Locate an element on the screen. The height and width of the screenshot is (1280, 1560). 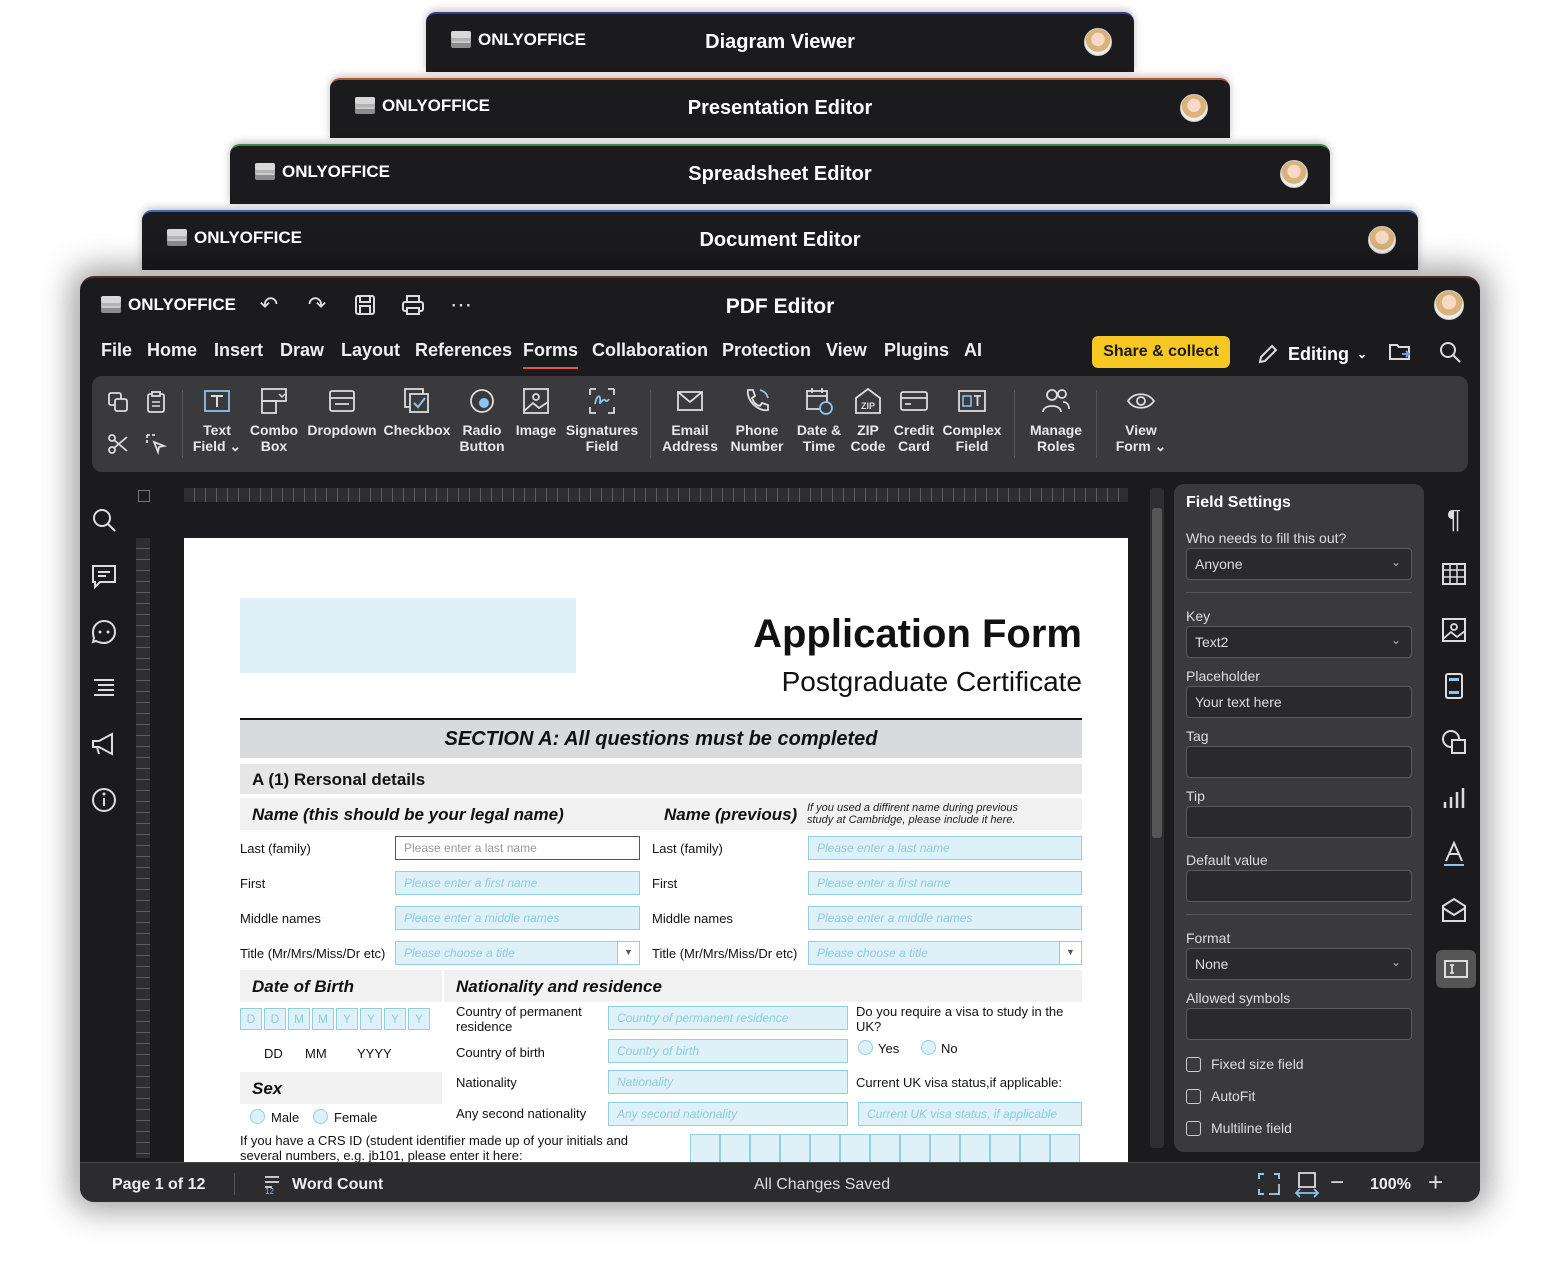
paste-icon is located at coordinates (156, 402).